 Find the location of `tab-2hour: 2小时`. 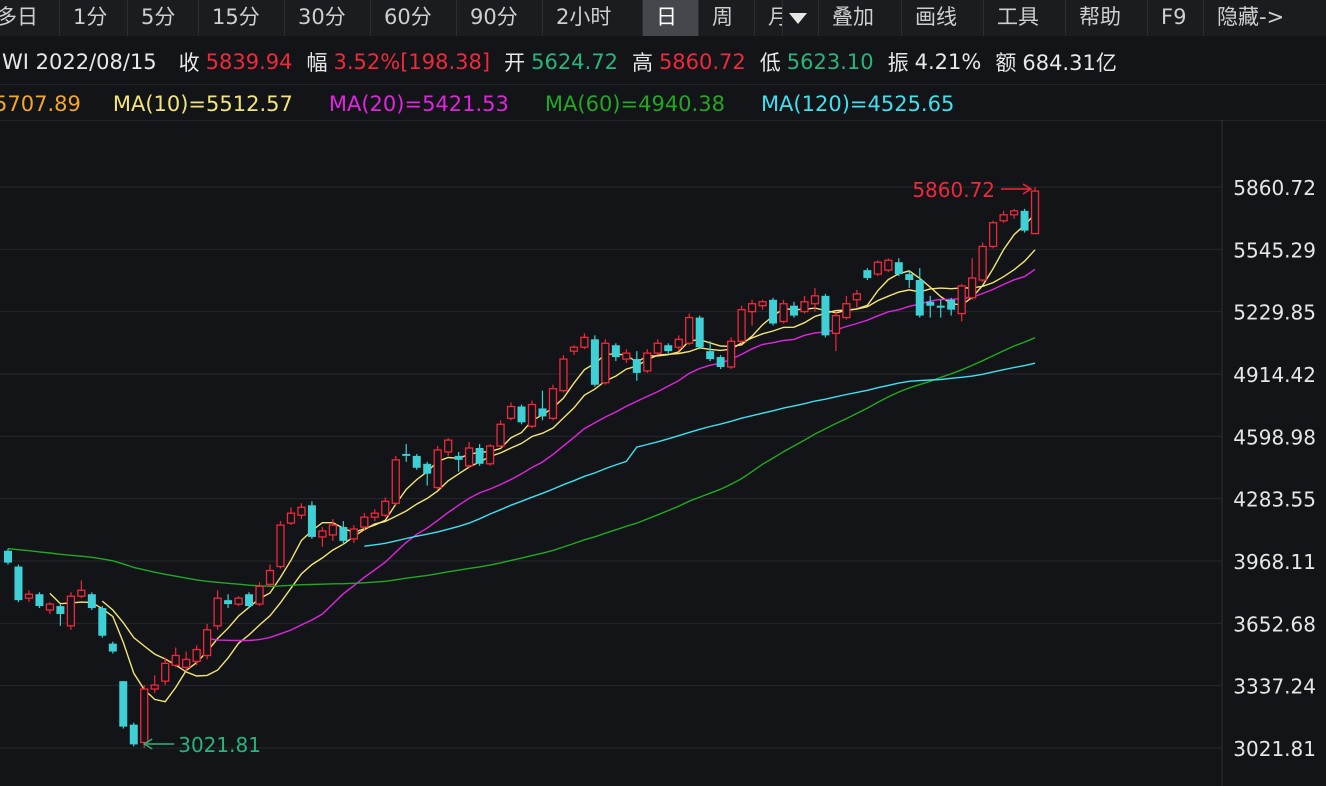

tab-2hour: 2小时 is located at coordinates (593, 18).